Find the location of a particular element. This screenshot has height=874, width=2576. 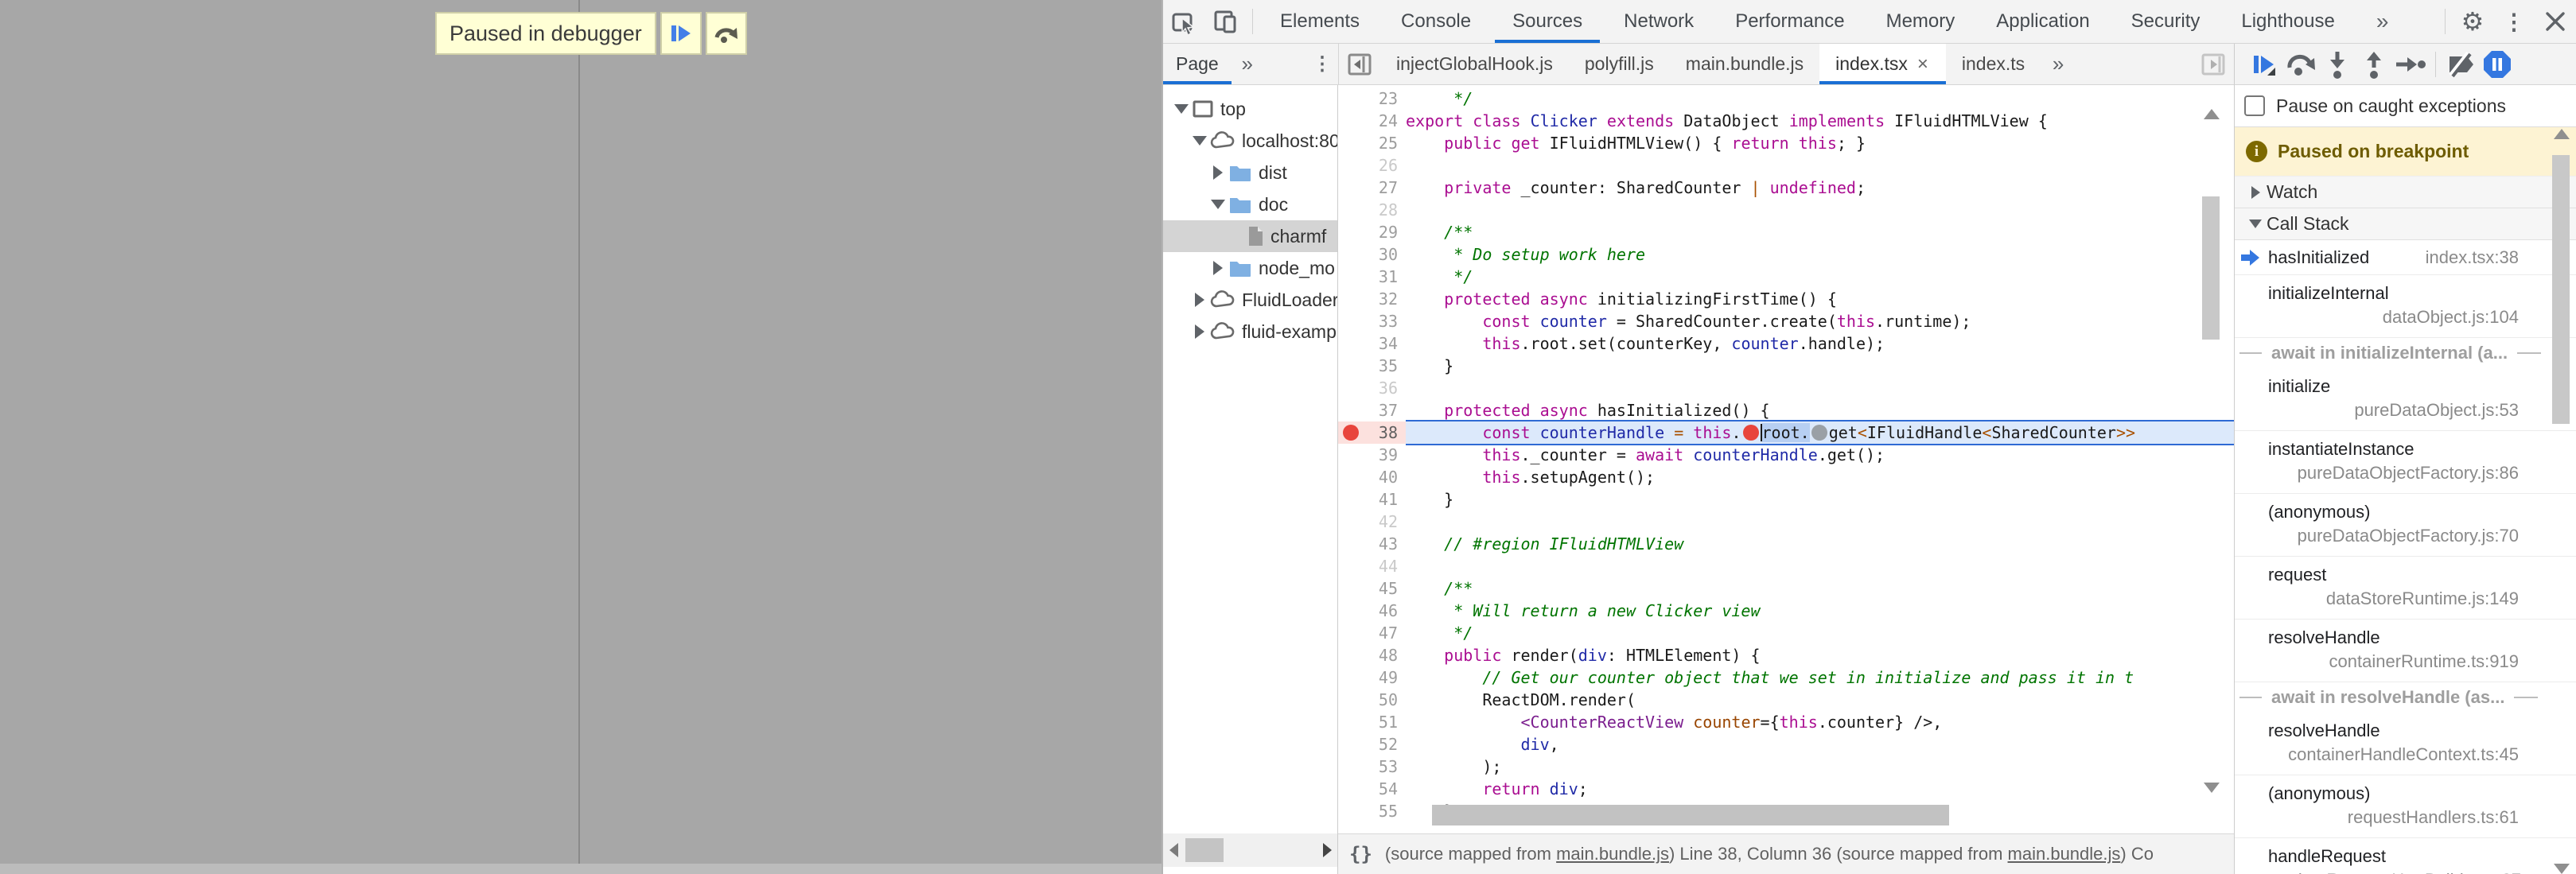

code-line-54: 54 return div; is located at coordinates (1786, 789).